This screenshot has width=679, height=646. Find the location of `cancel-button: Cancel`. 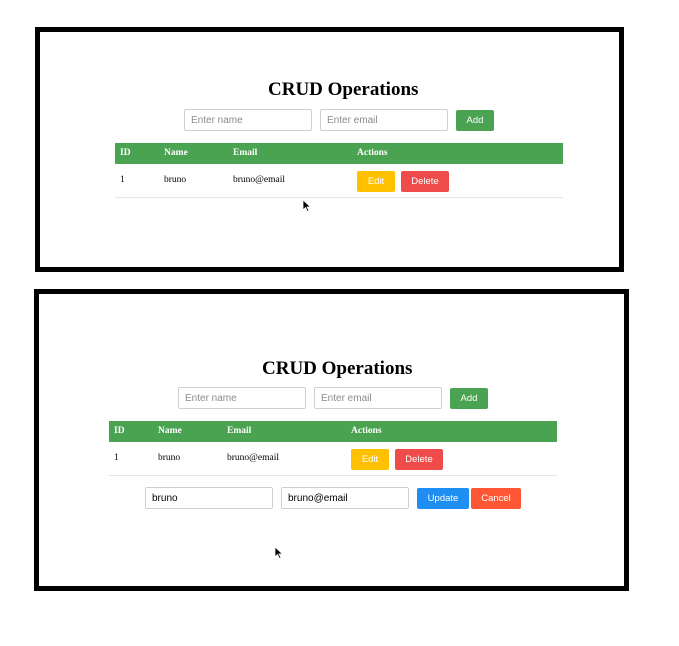

cancel-button: Cancel is located at coordinates (496, 498).